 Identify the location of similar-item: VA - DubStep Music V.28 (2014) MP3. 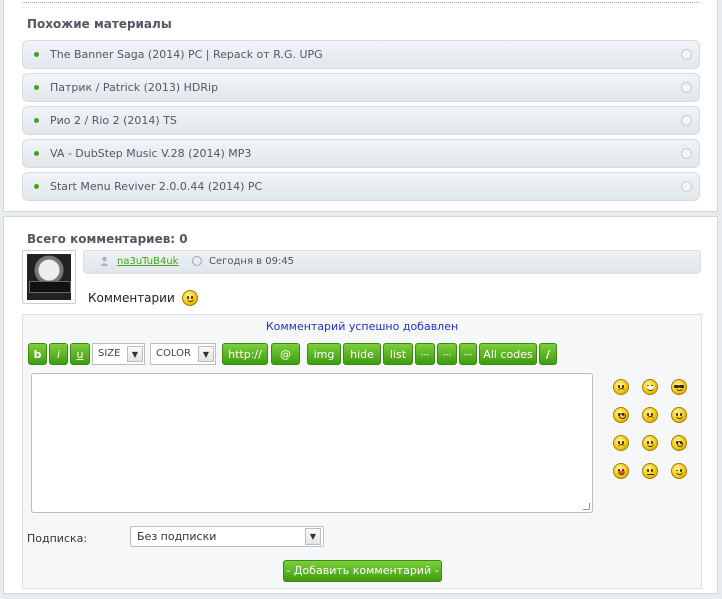
(361, 153).